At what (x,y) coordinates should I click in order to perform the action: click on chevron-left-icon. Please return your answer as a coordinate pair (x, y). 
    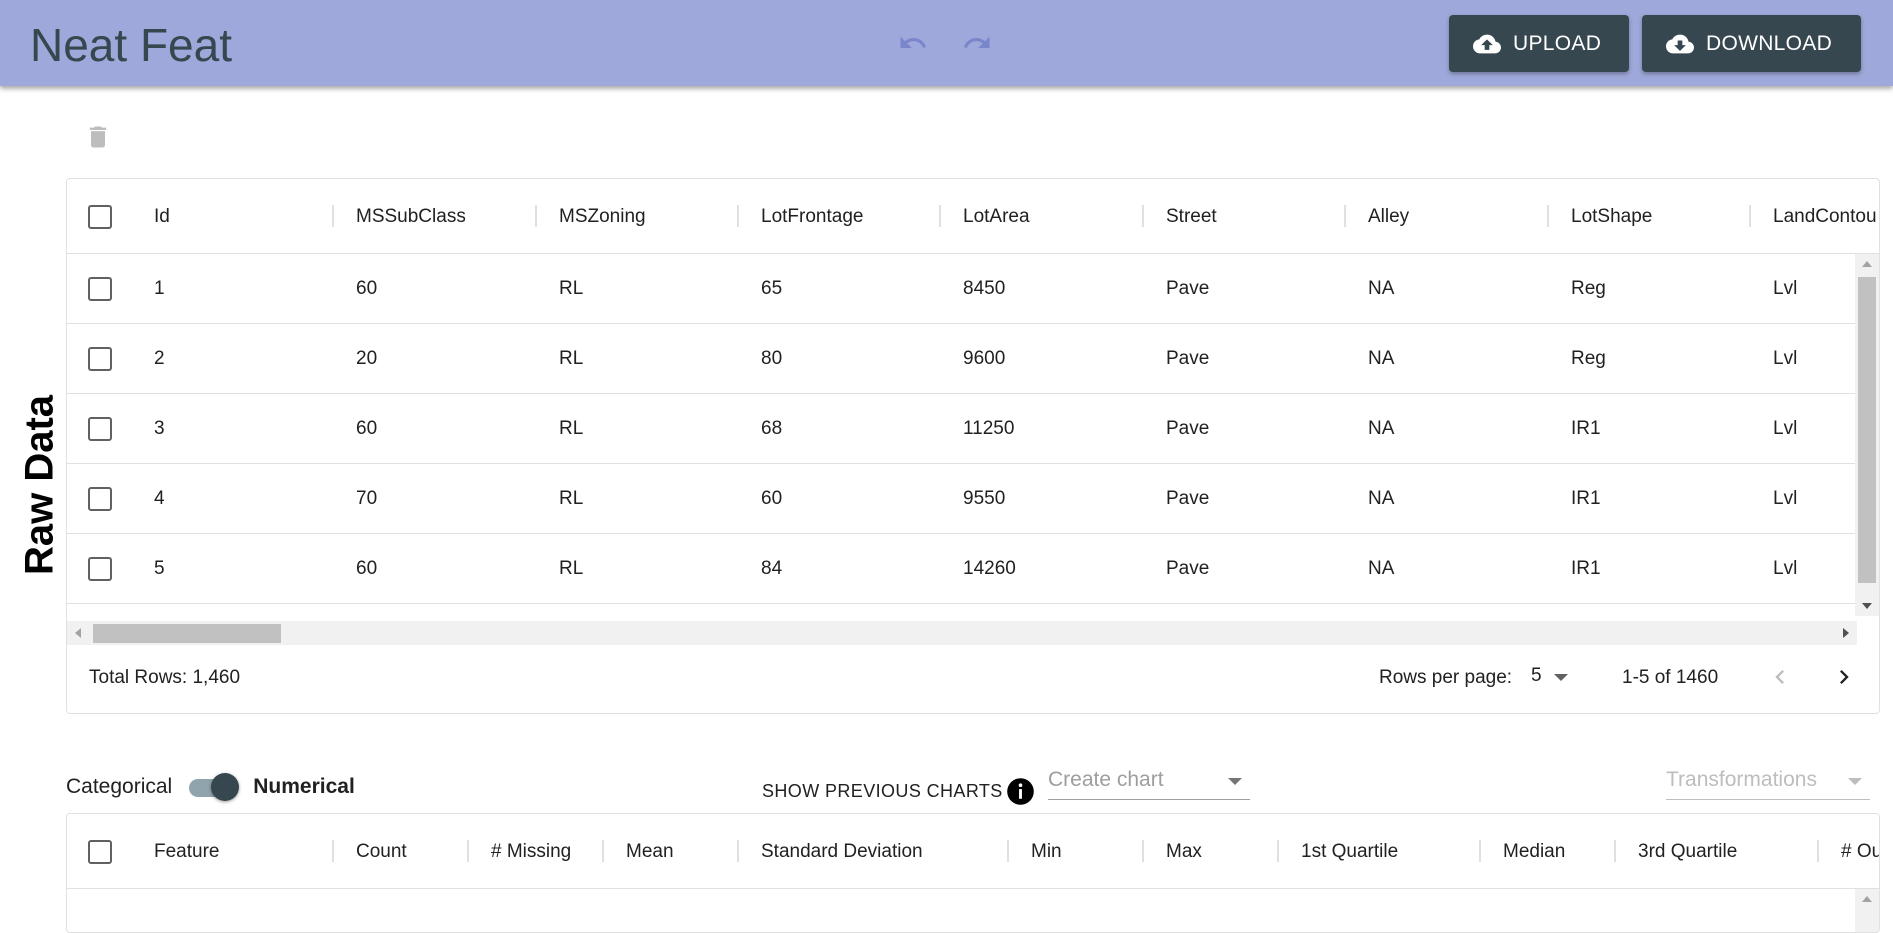
    Looking at the image, I should click on (1780, 677).